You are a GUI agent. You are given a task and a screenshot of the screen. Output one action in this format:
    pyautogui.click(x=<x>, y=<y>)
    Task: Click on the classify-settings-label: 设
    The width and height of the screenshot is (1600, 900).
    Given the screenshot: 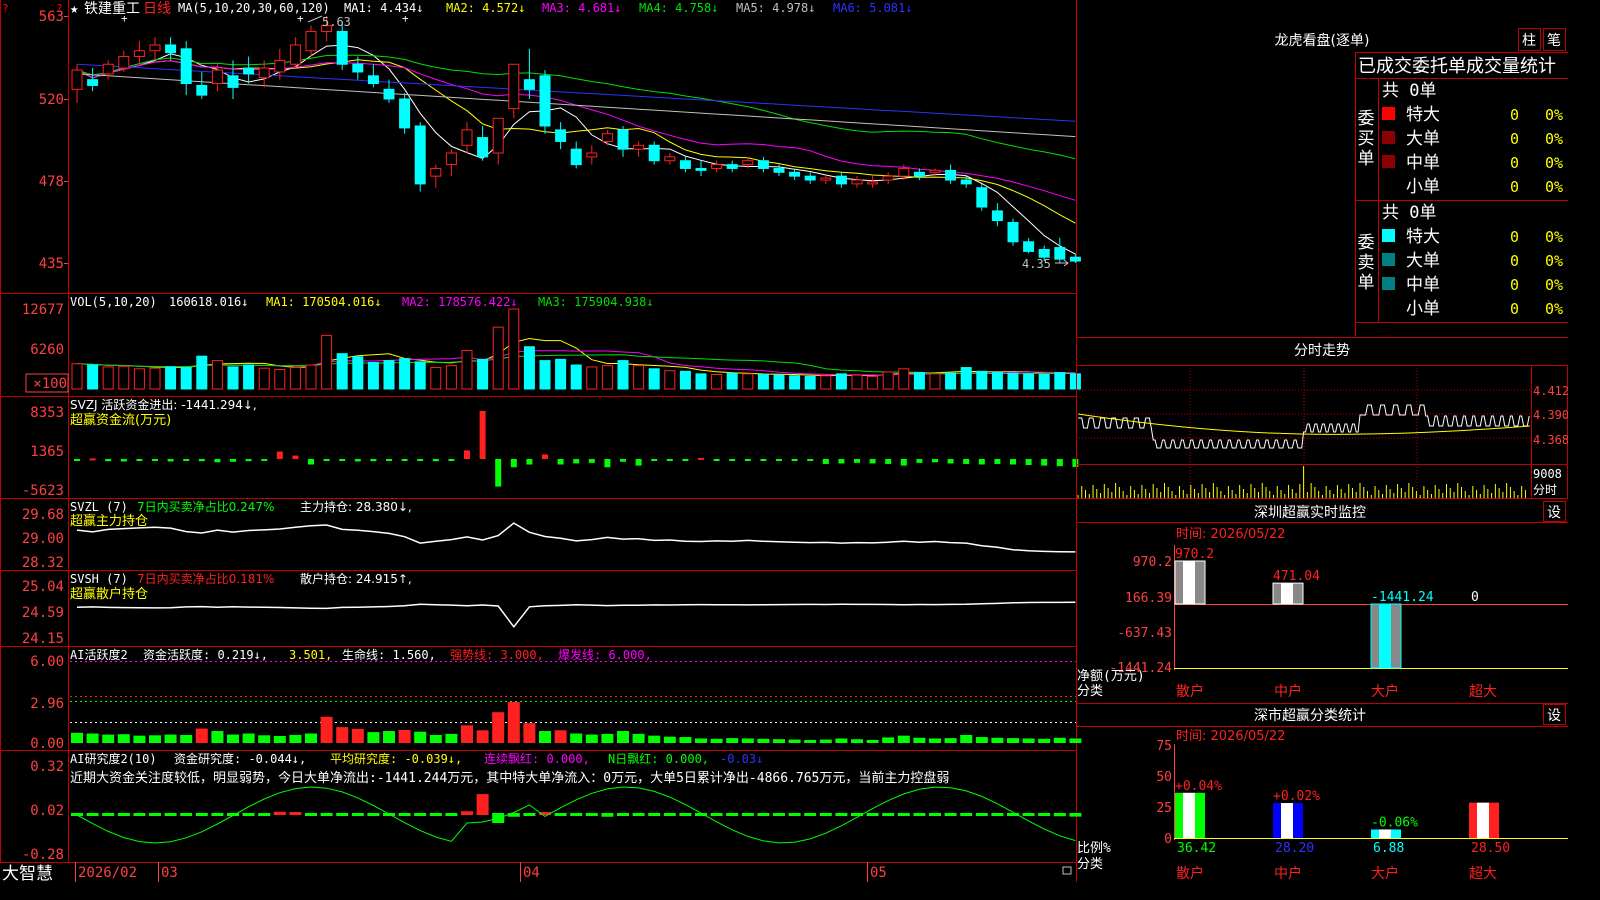 What is the action you would take?
    pyautogui.click(x=1554, y=716)
    